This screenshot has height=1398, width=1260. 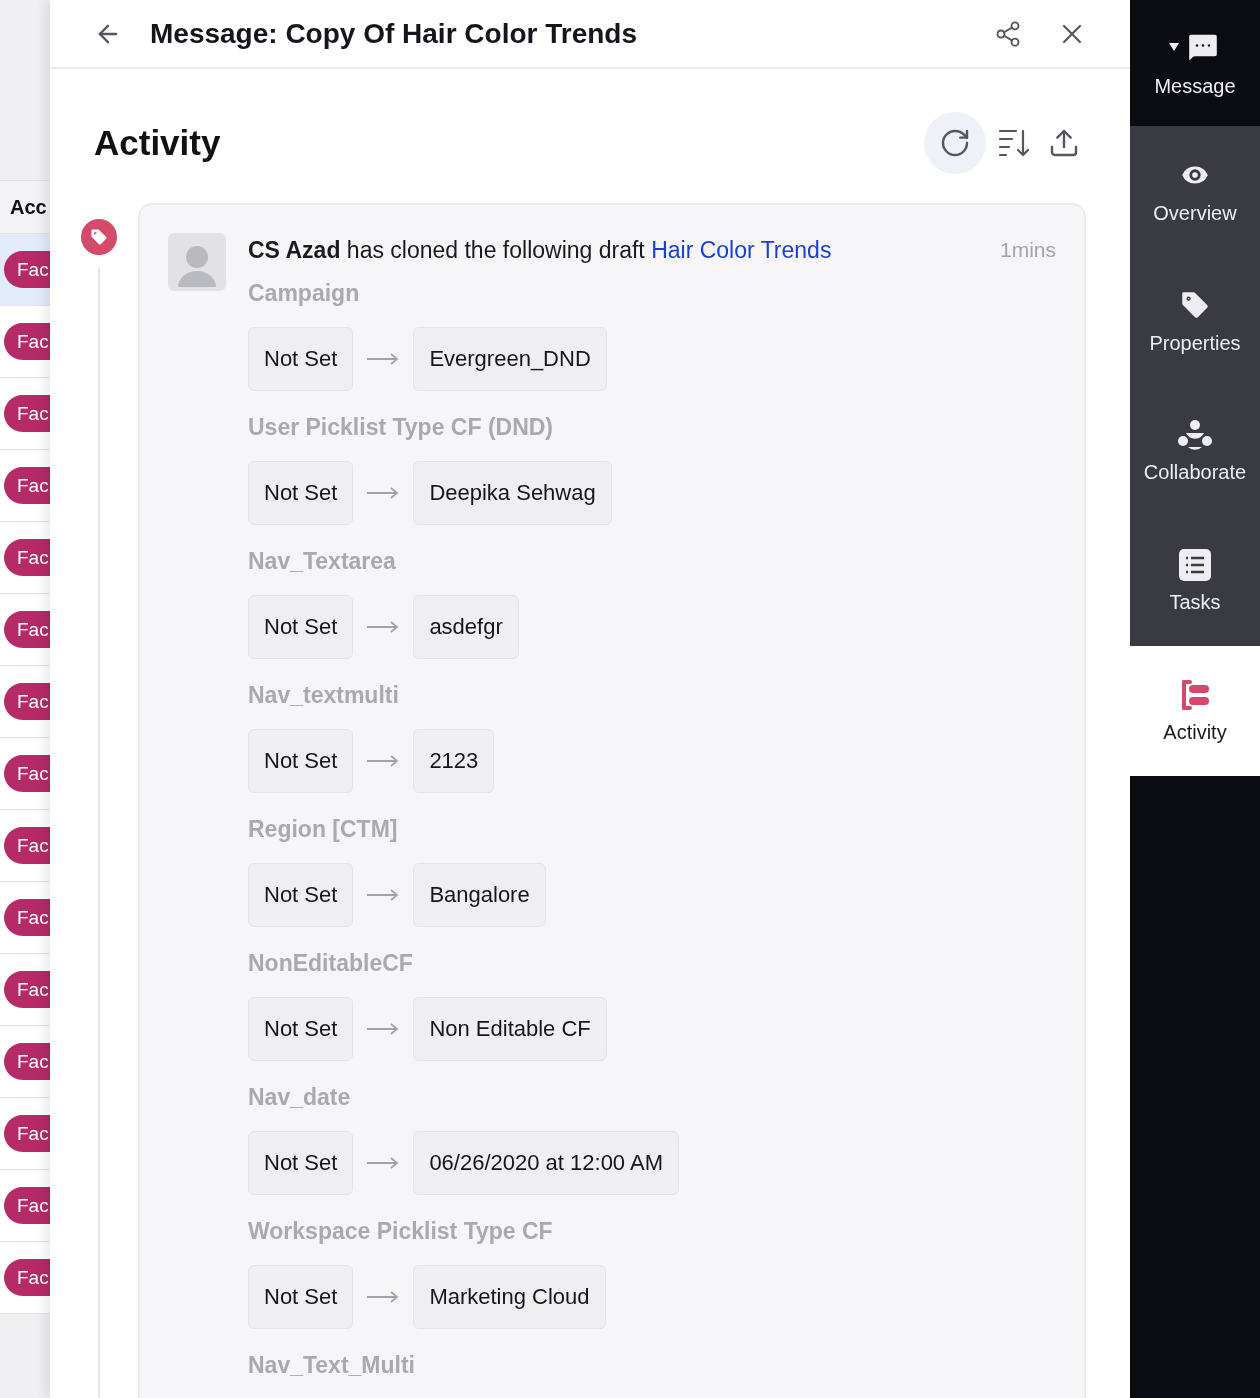 I want to click on draft-link: Hair Color Trends, so click(x=741, y=250).